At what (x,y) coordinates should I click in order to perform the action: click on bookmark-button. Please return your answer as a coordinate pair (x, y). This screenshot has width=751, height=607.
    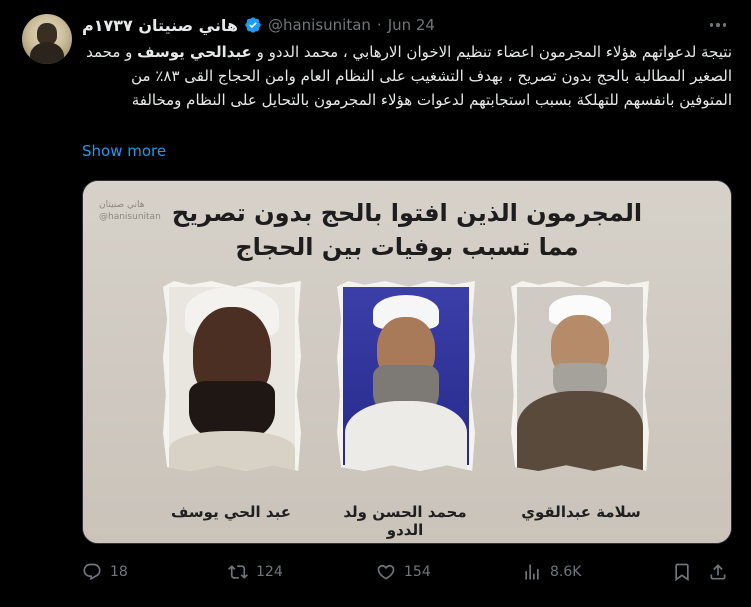
    Looking at the image, I should click on (682, 572).